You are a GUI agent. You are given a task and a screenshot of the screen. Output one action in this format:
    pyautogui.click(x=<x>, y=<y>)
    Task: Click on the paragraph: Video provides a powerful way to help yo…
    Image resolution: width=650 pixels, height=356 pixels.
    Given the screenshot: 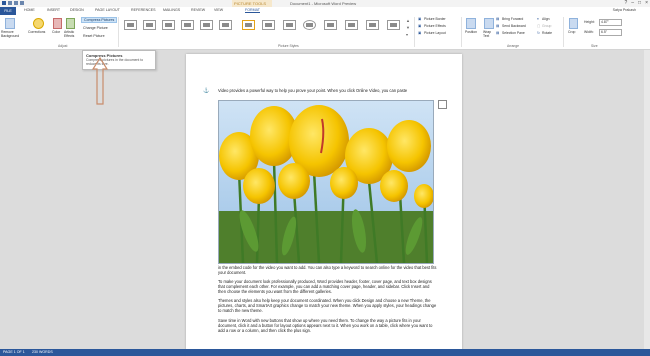 What is the action you would take?
    pyautogui.click(x=328, y=90)
    